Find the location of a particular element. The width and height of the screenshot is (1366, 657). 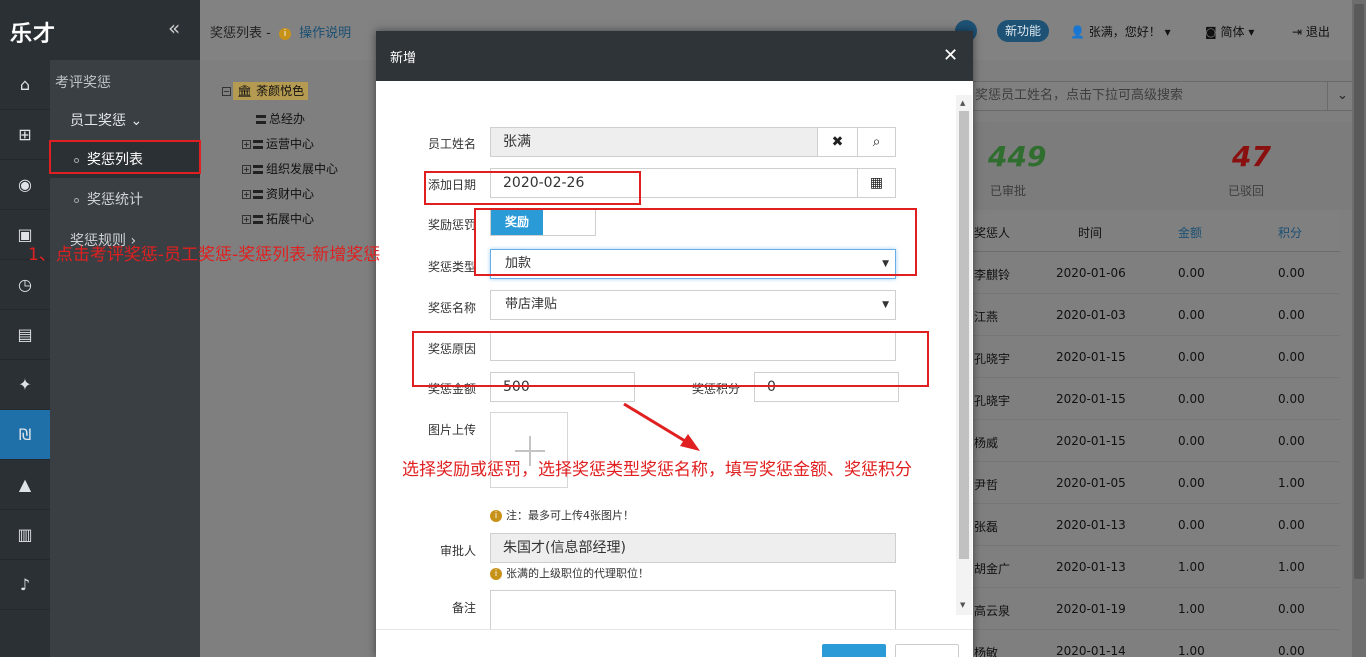

arrow-head is located at coordinates (690, 442).